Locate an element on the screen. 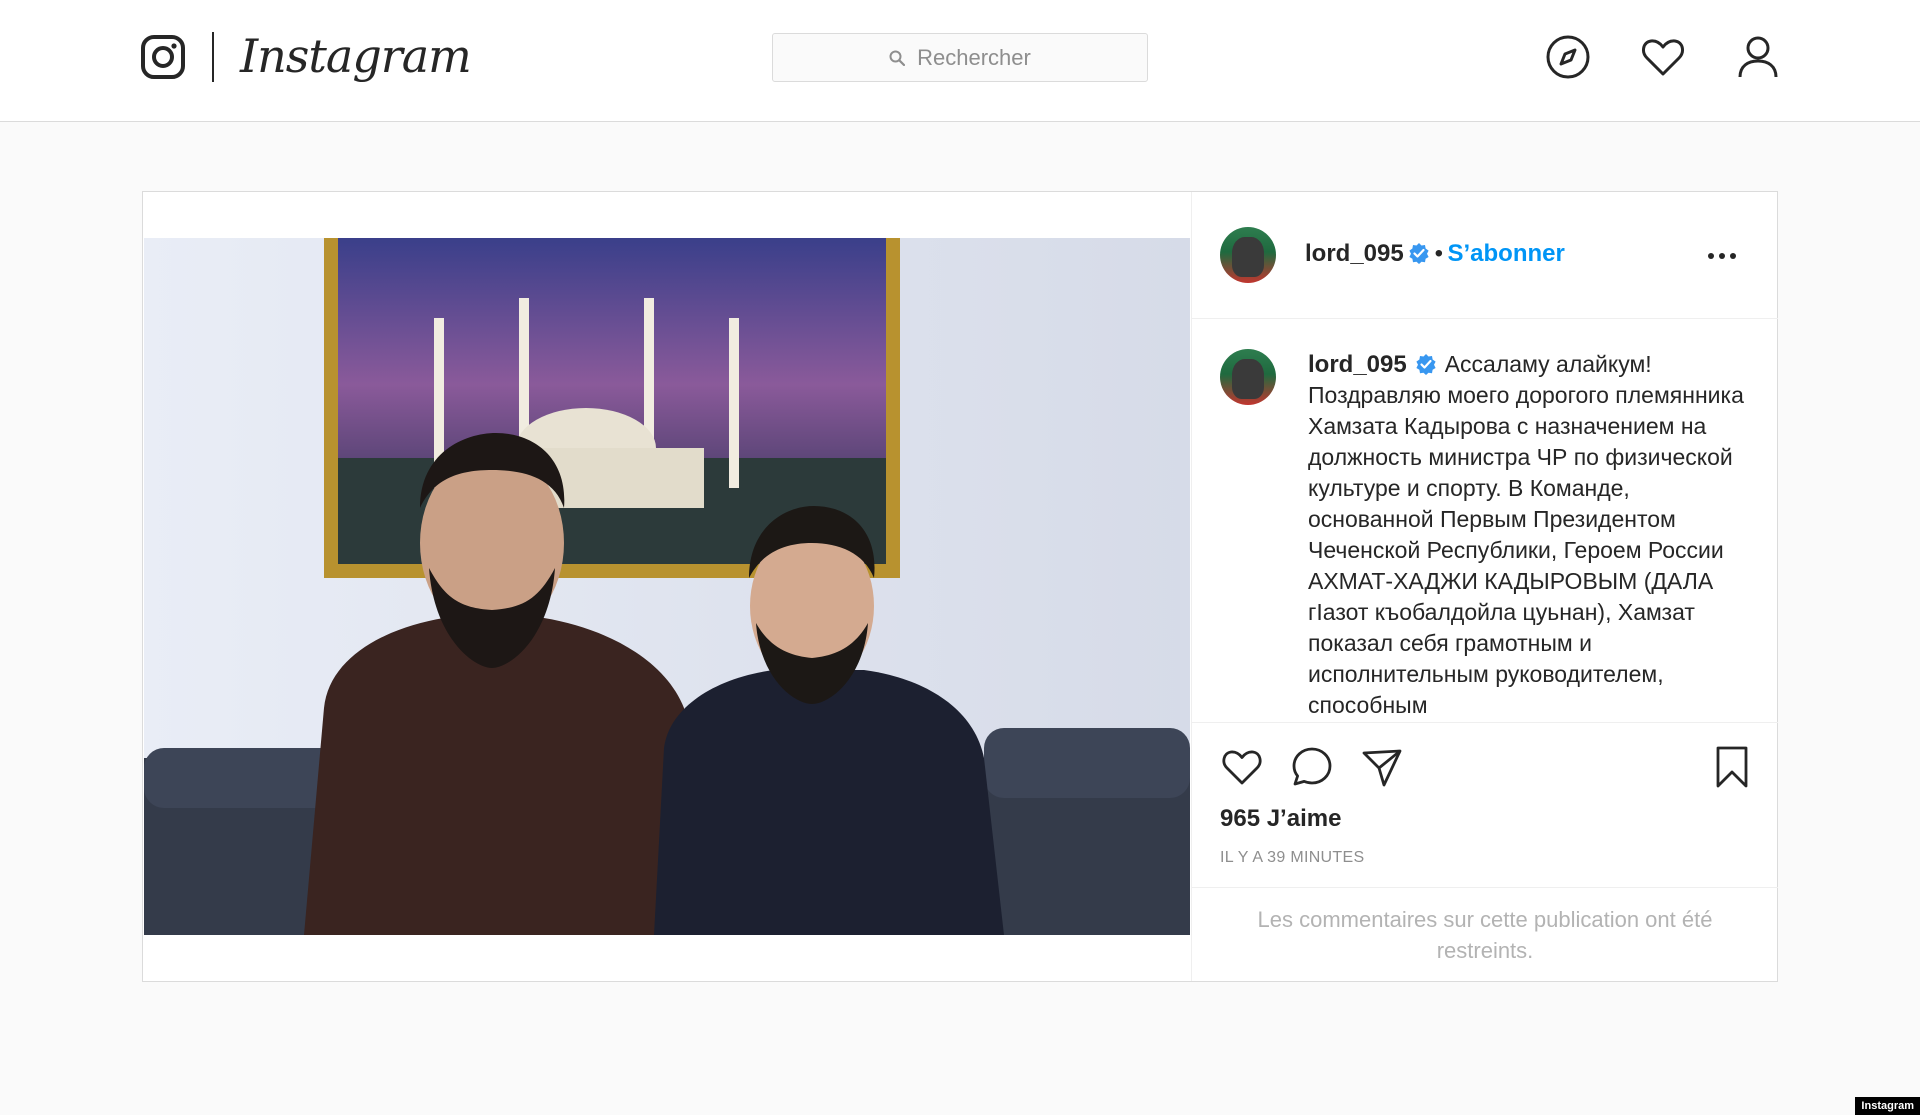  more-options-icon is located at coordinates (1722, 256).